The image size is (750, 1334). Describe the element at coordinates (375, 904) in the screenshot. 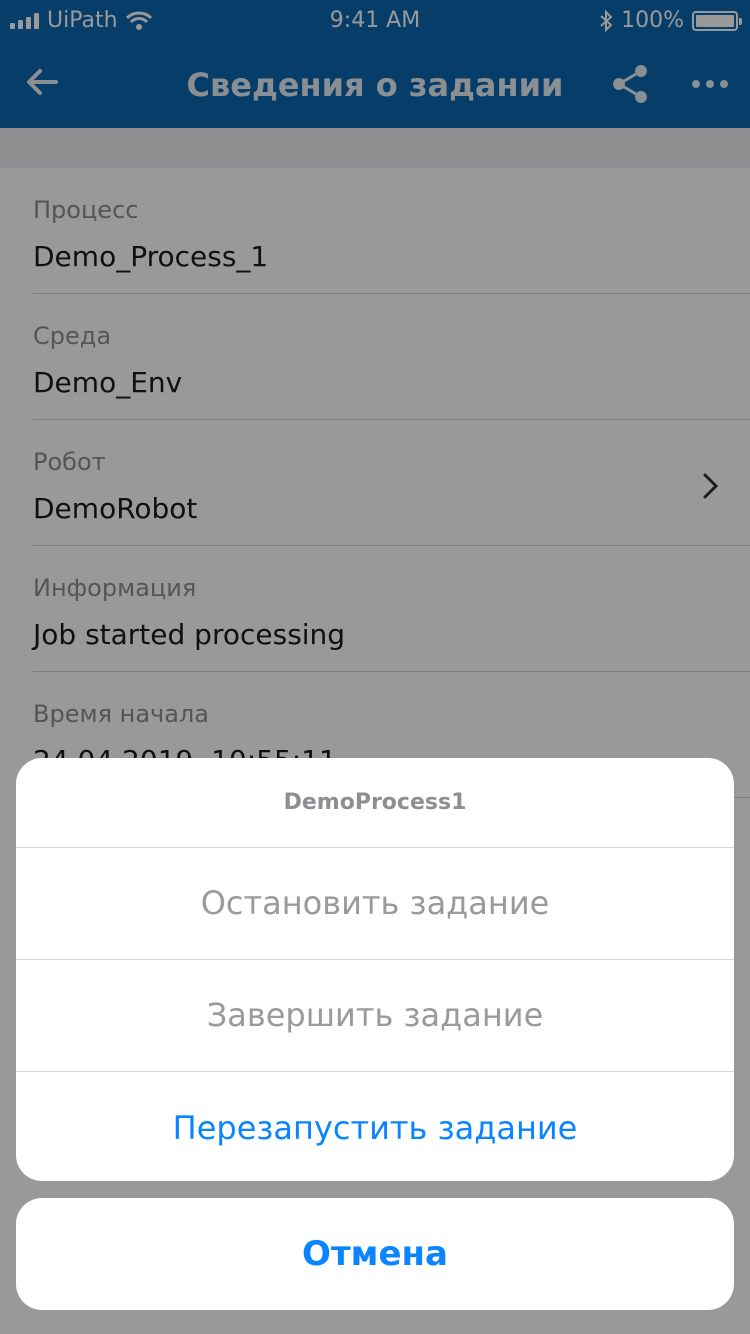

I see `stop-job-button: Остановить задание` at that location.